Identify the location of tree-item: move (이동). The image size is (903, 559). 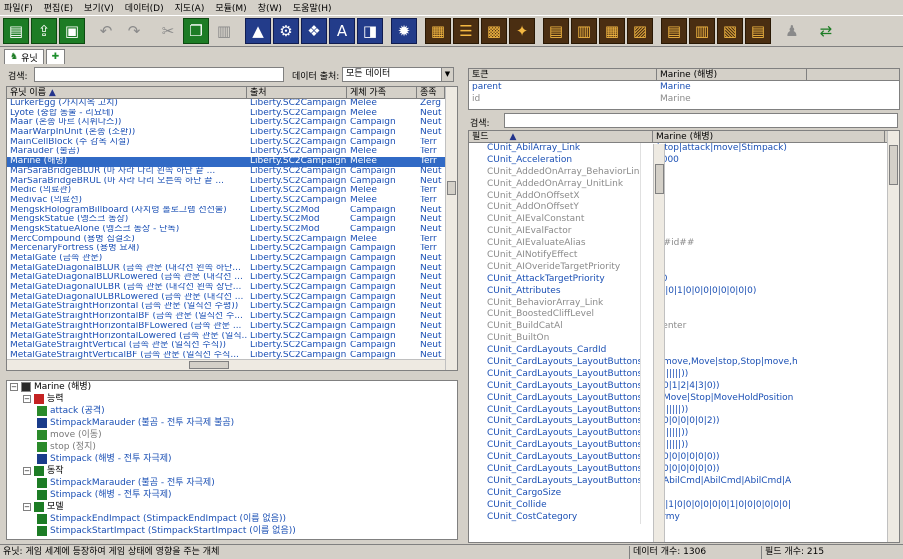
(232, 435).